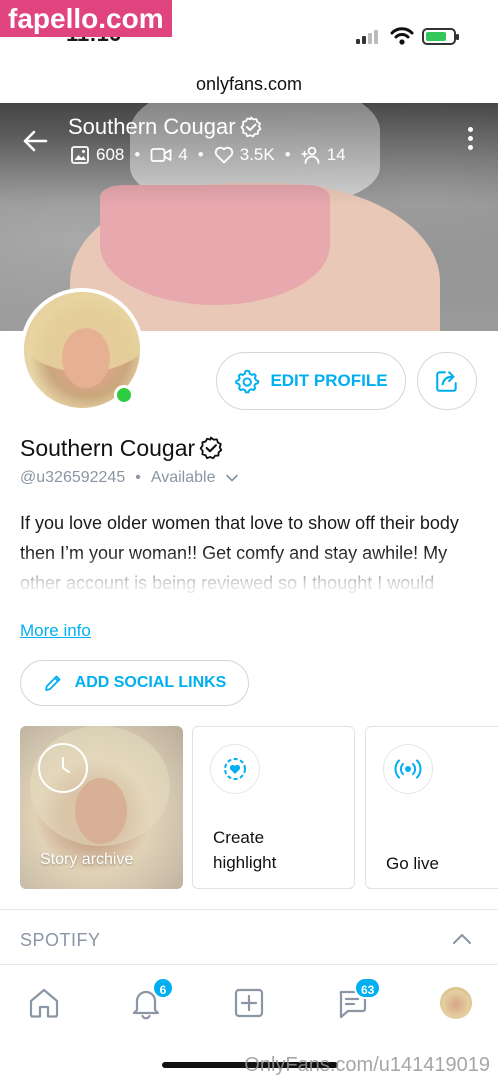 Image resolution: width=498 pixels, height=1080 pixels. What do you see at coordinates (440, 36) in the screenshot?
I see `battery-icon` at bounding box center [440, 36].